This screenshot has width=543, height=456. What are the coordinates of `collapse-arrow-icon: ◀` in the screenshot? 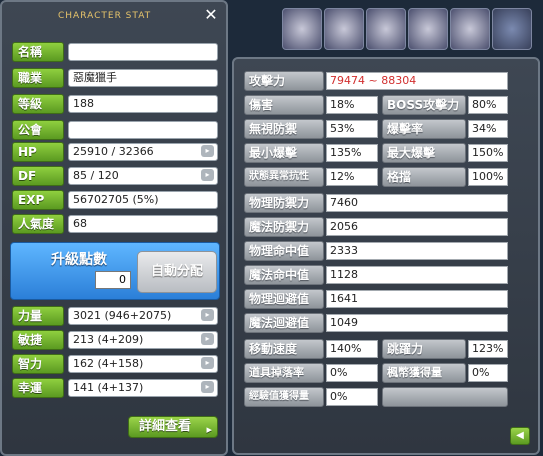 It's located at (520, 436).